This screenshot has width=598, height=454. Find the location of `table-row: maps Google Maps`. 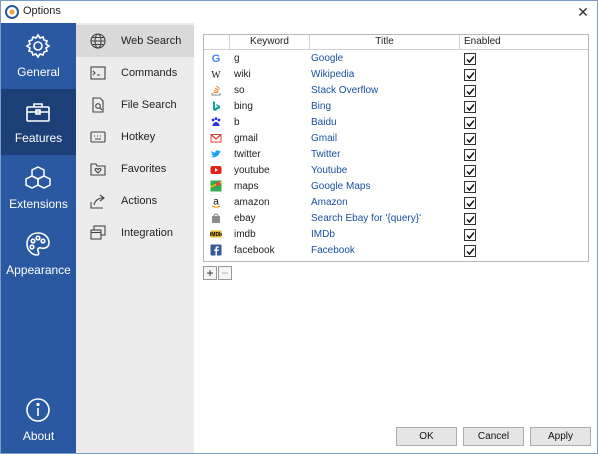

table-row: maps Google Maps is located at coordinates (396, 187).